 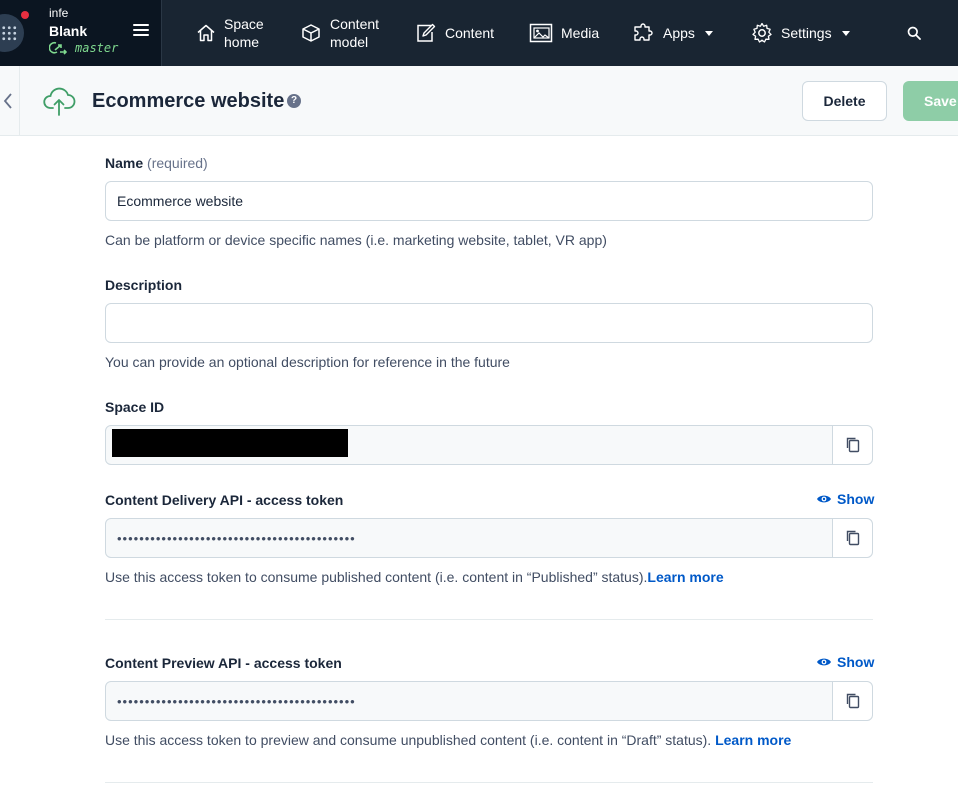 I want to click on nav-content: Content, so click(x=454, y=33).